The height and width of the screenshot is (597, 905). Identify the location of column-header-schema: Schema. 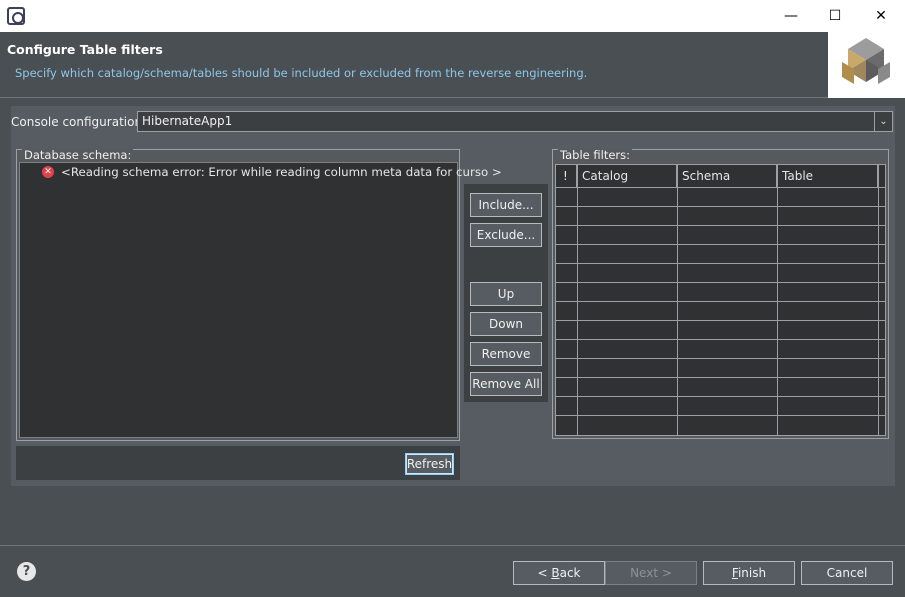
(727, 176).